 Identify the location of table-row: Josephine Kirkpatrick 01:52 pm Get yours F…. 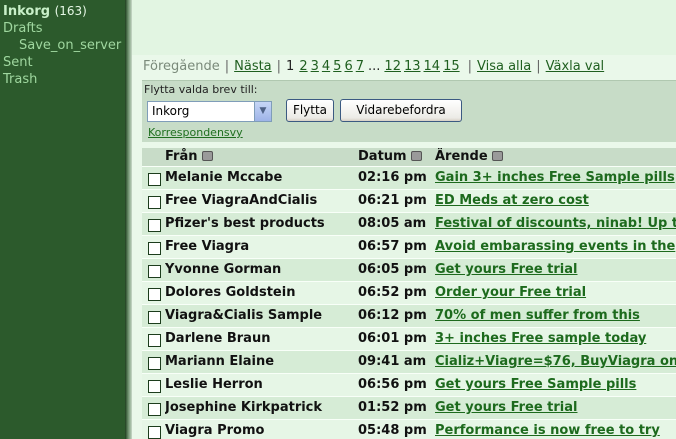
(409, 407).